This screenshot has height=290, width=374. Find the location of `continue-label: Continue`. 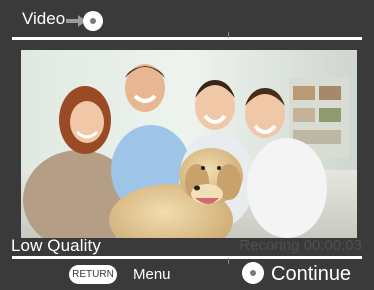

continue-label: Continue is located at coordinates (311, 274).